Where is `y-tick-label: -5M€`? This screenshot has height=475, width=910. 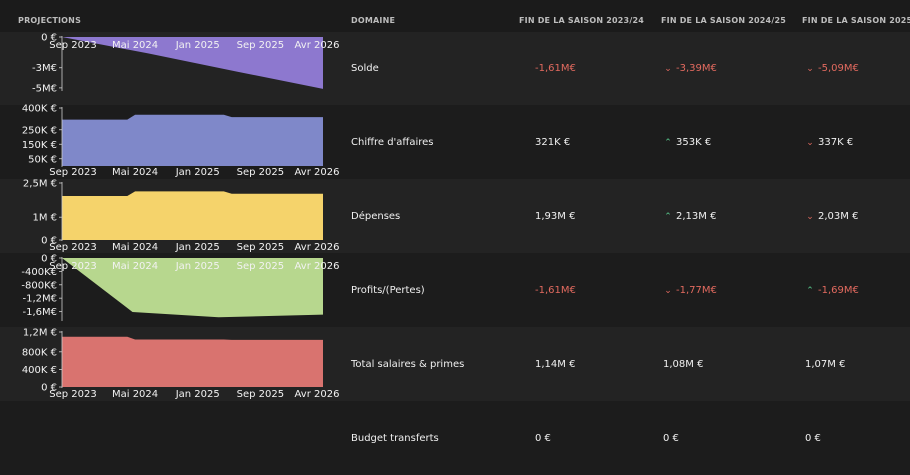
y-tick-label: -5M€ is located at coordinates (44, 88).